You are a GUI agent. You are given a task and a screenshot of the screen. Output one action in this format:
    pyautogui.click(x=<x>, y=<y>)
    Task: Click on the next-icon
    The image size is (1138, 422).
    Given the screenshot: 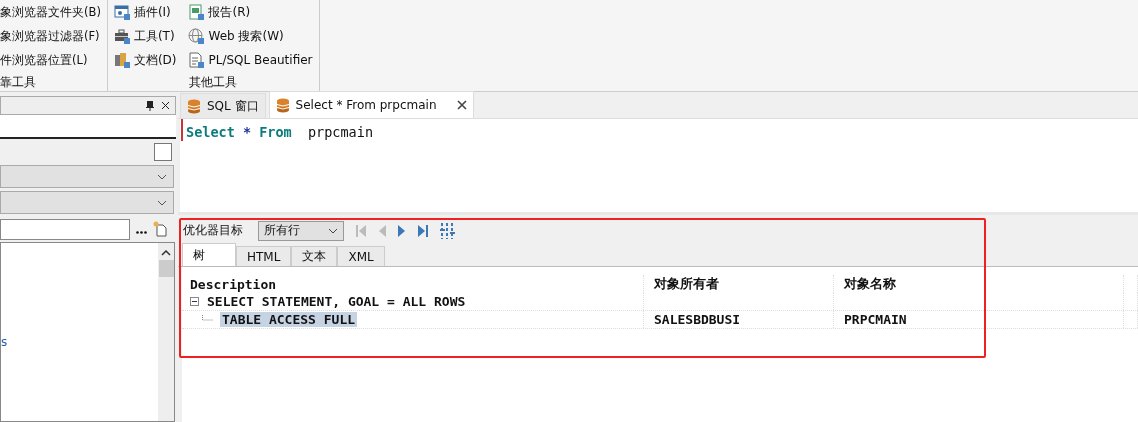 What is the action you would take?
    pyautogui.click(x=402, y=230)
    